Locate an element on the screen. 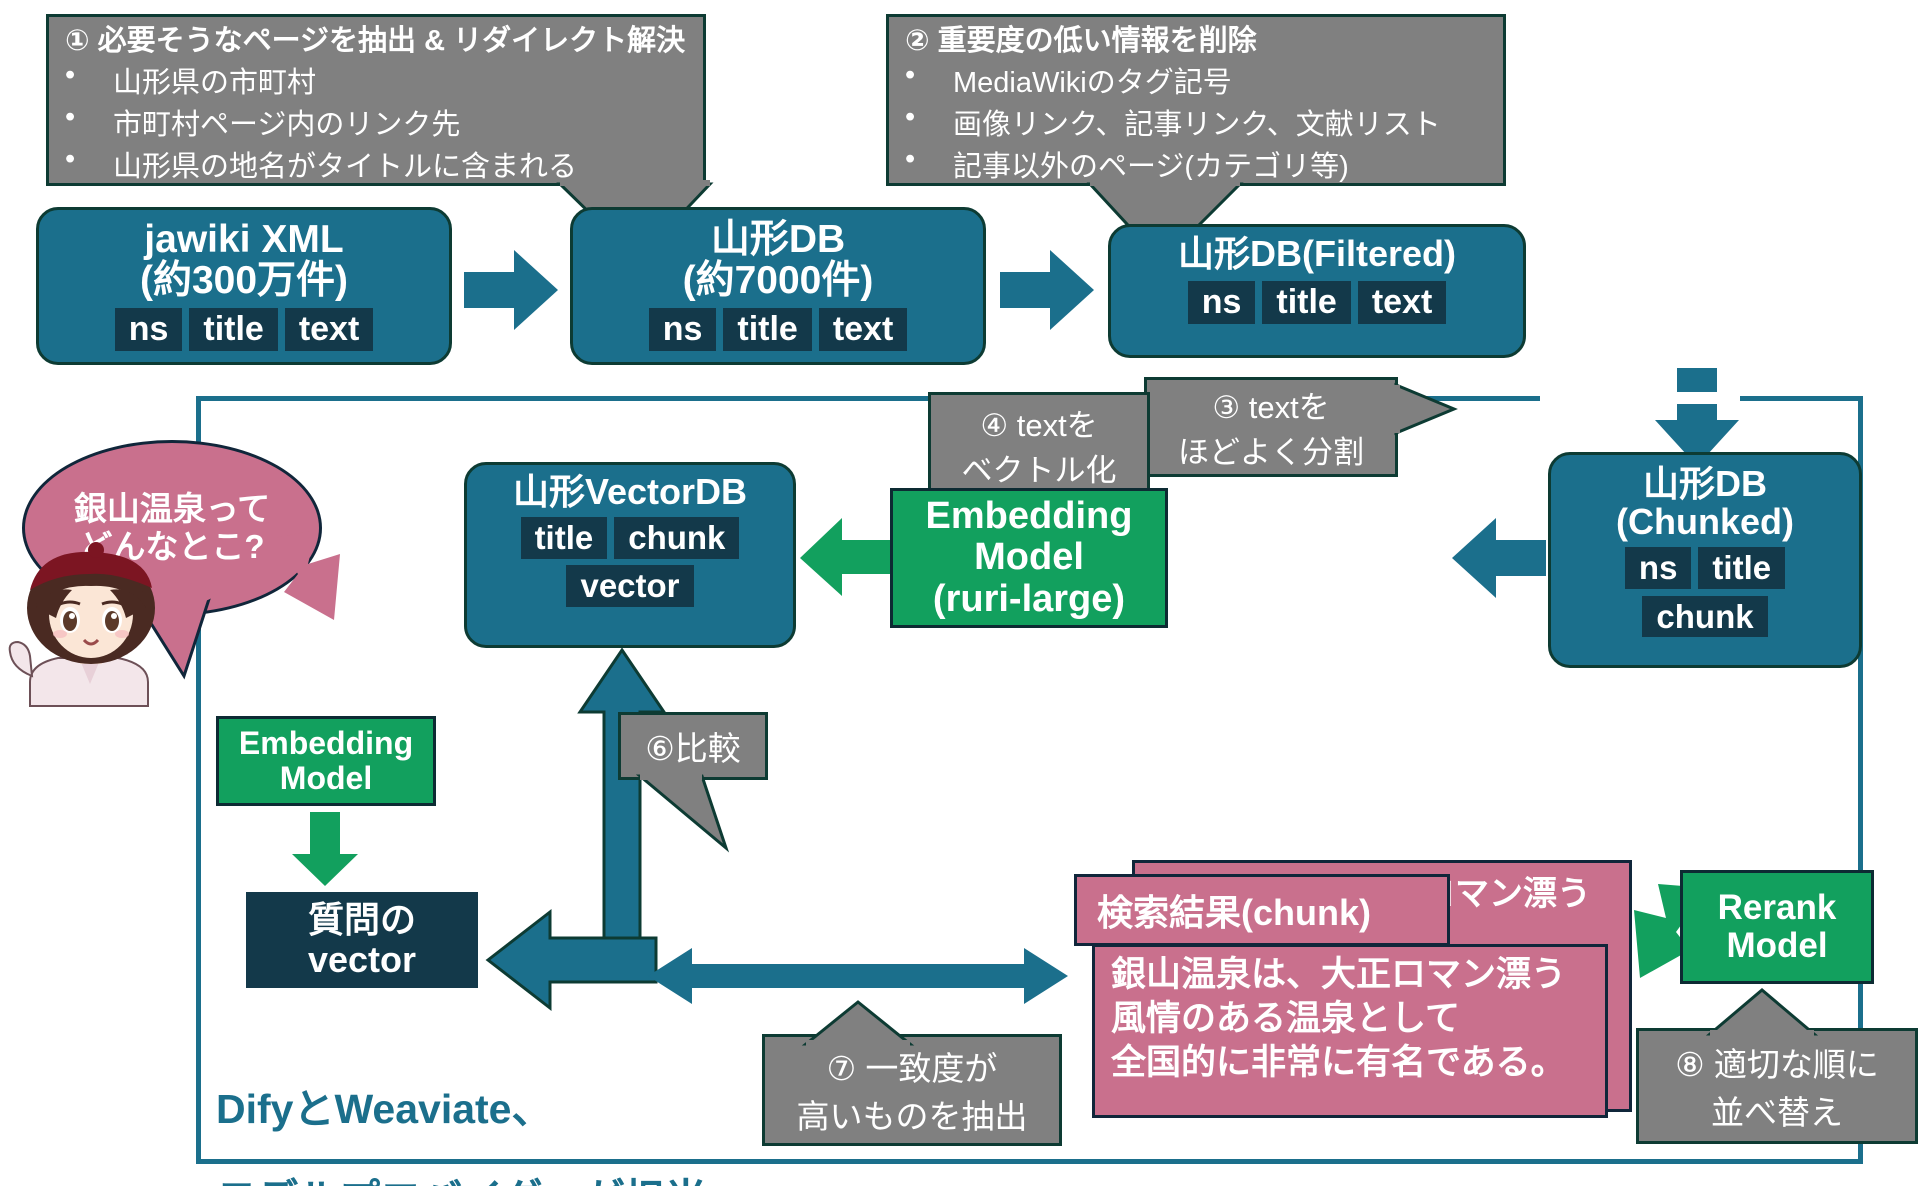 The image size is (1918, 1186). rerank-model-line2: Model is located at coordinates (1777, 945).